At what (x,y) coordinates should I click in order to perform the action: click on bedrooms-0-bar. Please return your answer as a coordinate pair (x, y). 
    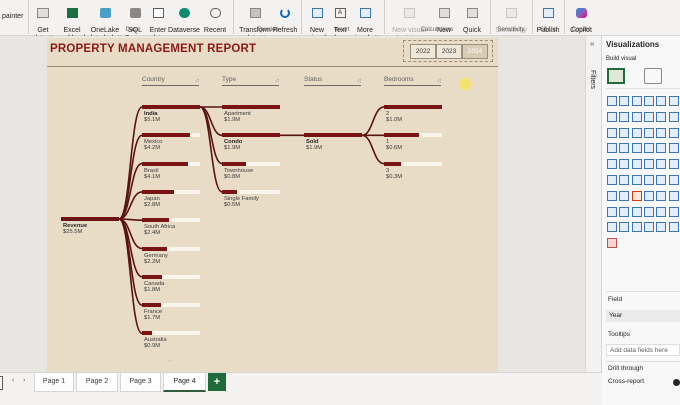
    Looking at the image, I should click on (413, 107).